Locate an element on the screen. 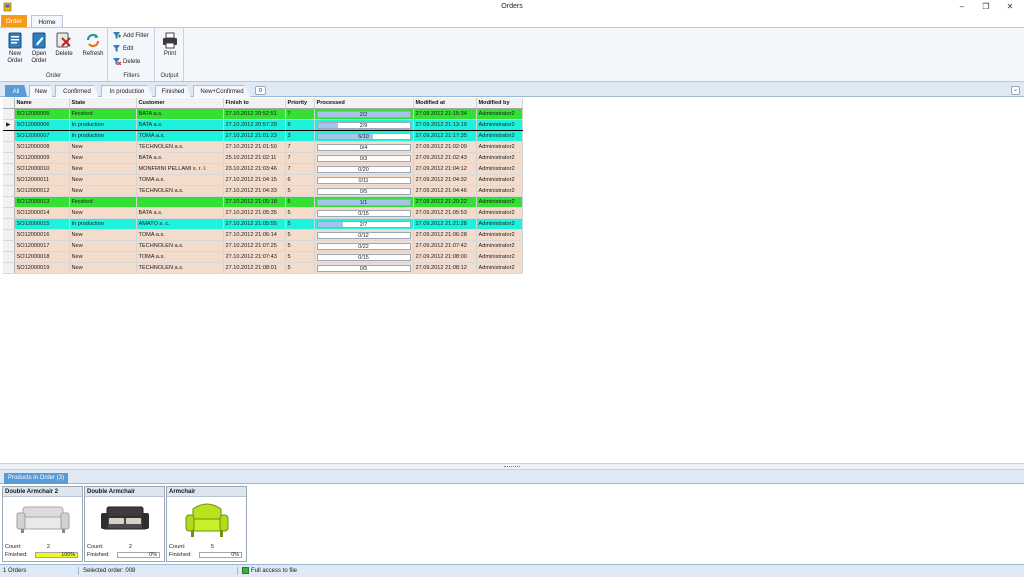 Image resolution: width=1024 pixels, height=577 pixels. cell-finish-to: 27.10.2012 21:04:15 is located at coordinates (254, 180).